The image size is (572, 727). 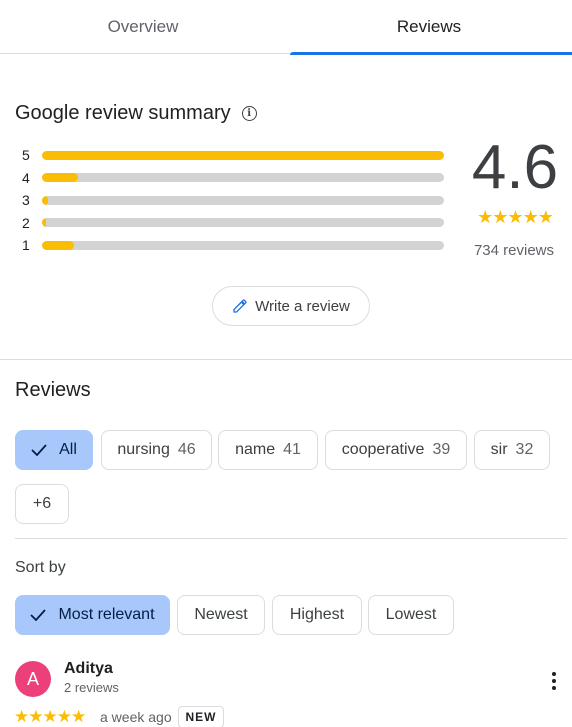 I want to click on more-vert-icon, so click(x=554, y=681).